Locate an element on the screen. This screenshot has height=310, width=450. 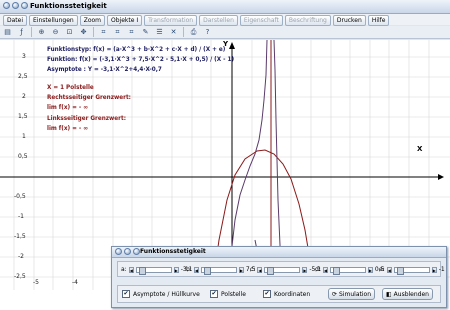
x-tick-label: -4 is located at coordinates (75, 282).